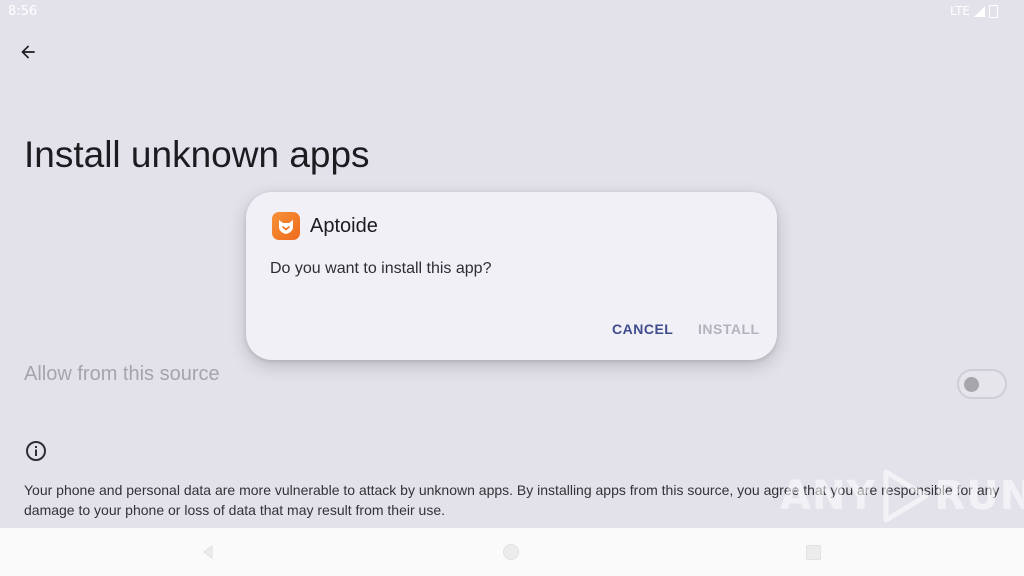  I want to click on toggle-knob, so click(971, 384).